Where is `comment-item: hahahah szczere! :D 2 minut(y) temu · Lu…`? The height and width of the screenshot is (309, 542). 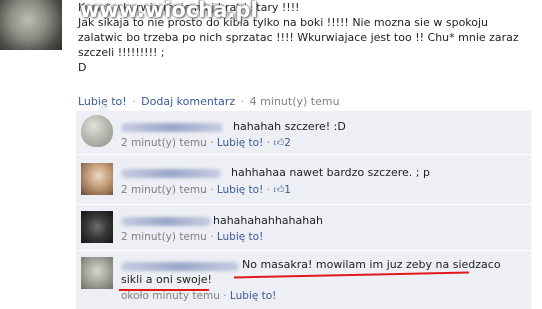 comment-item: hahahah szczere! :D 2 minut(y) temu · Lu… is located at coordinates (303, 132).